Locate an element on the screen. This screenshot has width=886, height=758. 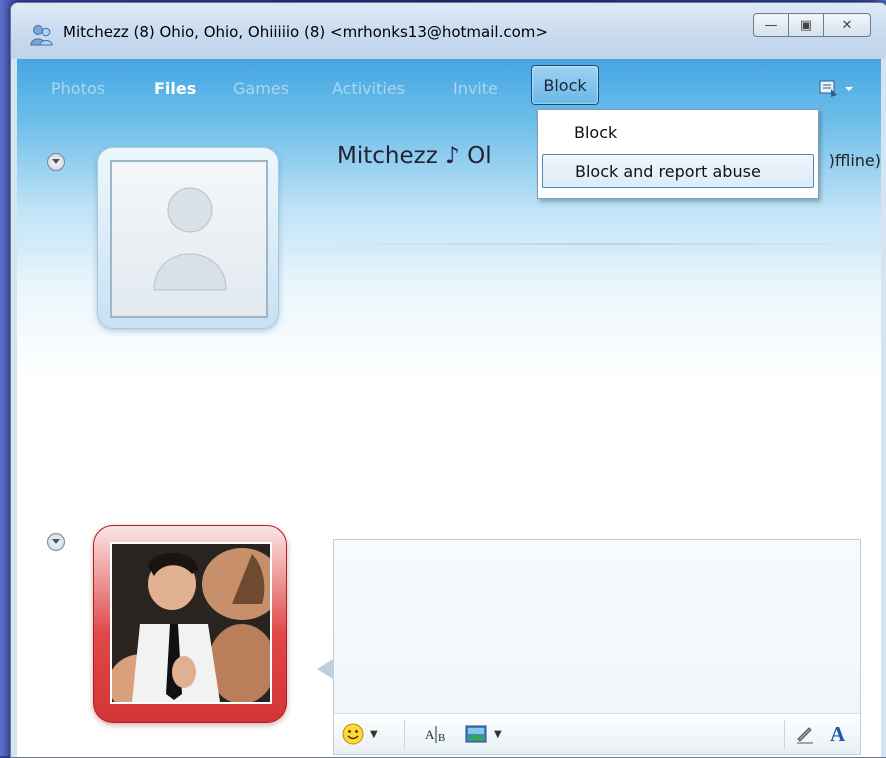
minimize-icon: — is located at coordinates (771, 25).